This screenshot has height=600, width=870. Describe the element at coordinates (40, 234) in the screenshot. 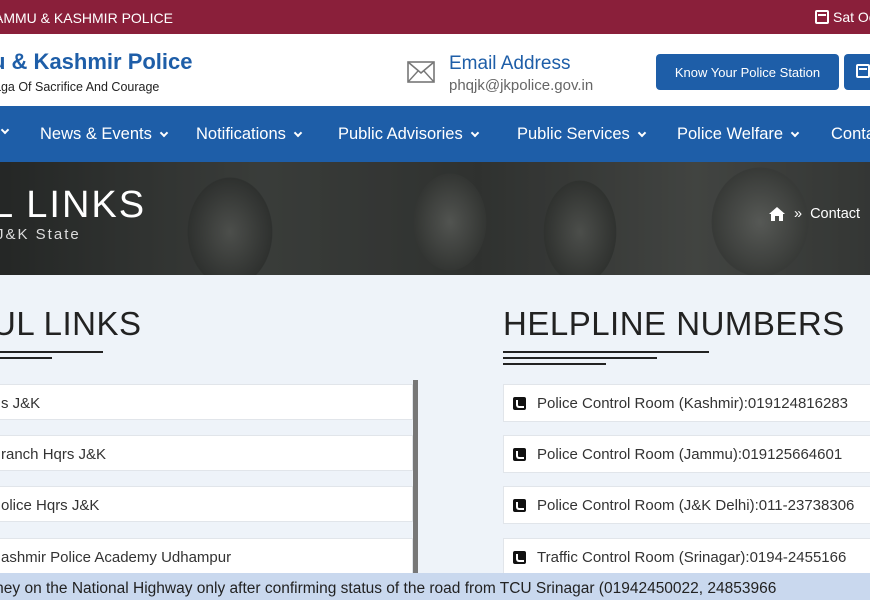

I see `banner-subtitle: J&K State` at that location.